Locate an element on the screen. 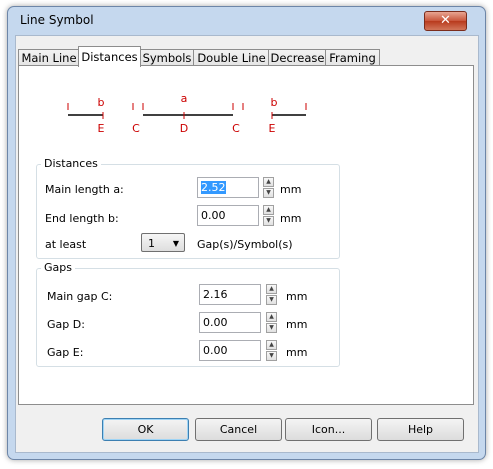  gaps-symbols-label: Gap(s)/Symbol(s) is located at coordinates (245, 244).